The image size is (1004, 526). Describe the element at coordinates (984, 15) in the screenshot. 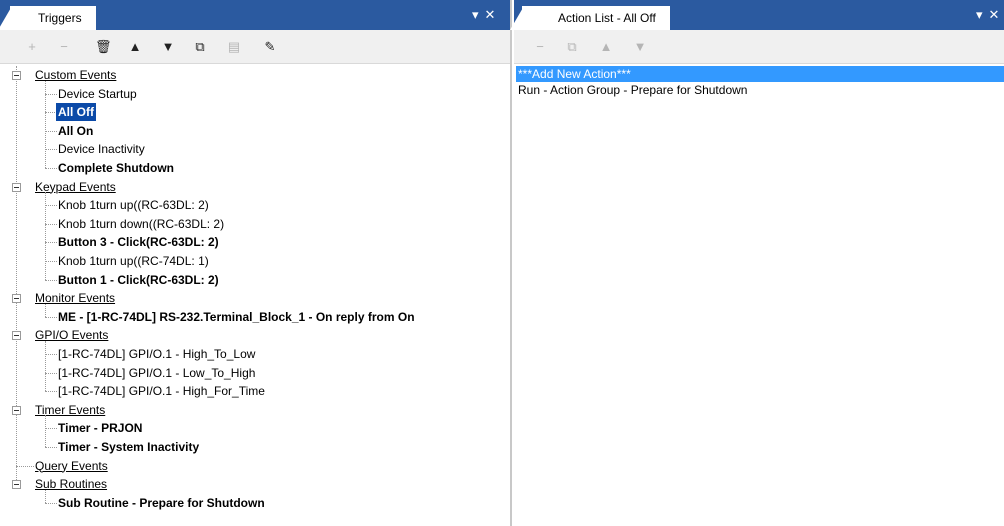

I see `action-list-pane-controls: ▾ ✕` at that location.